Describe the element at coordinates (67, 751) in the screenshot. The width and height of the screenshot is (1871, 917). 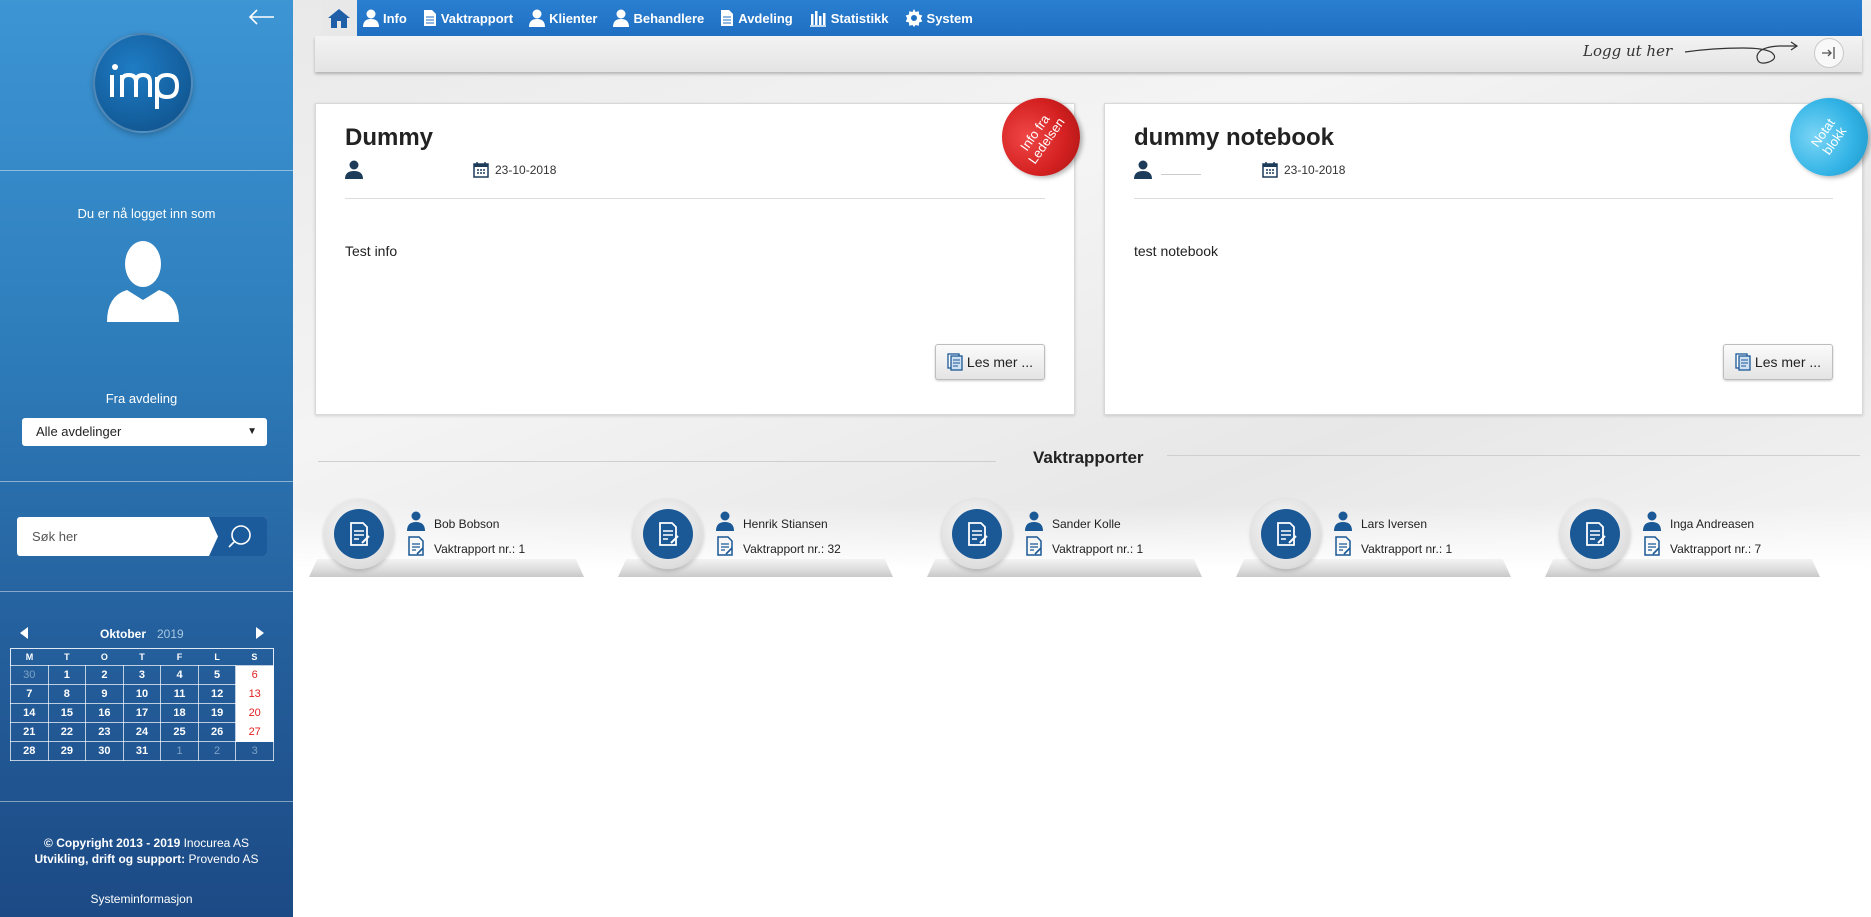
I see `calendar-day: 29` at that location.